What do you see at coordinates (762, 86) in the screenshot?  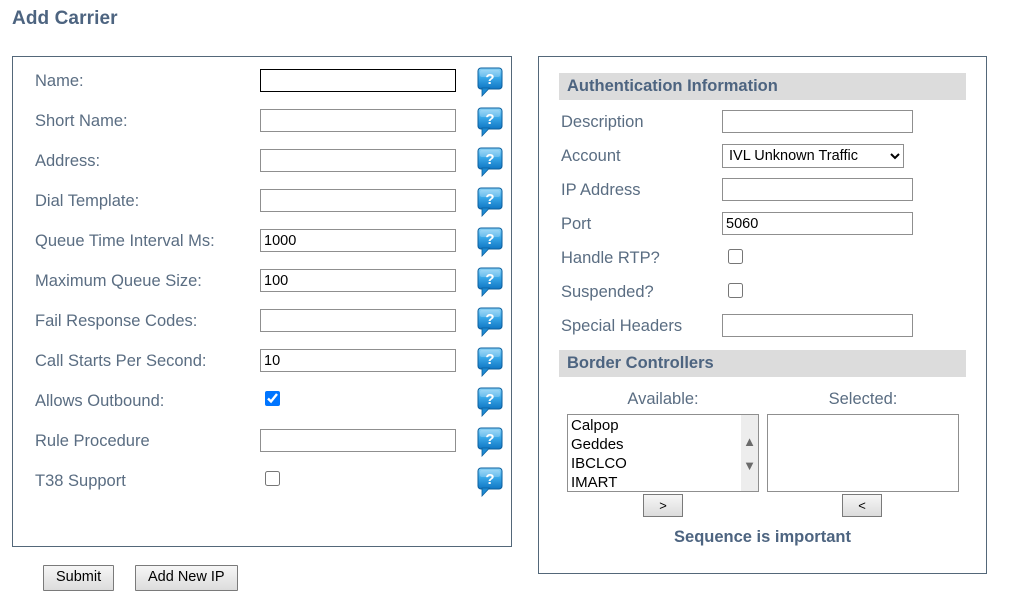 I see `authentication-section-header: Authentication Information` at bounding box center [762, 86].